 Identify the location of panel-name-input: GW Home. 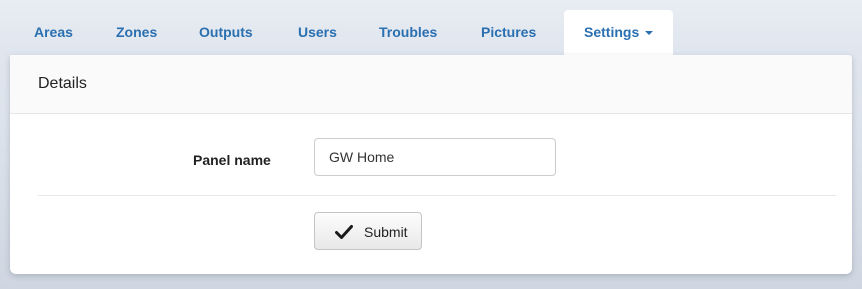
(435, 157).